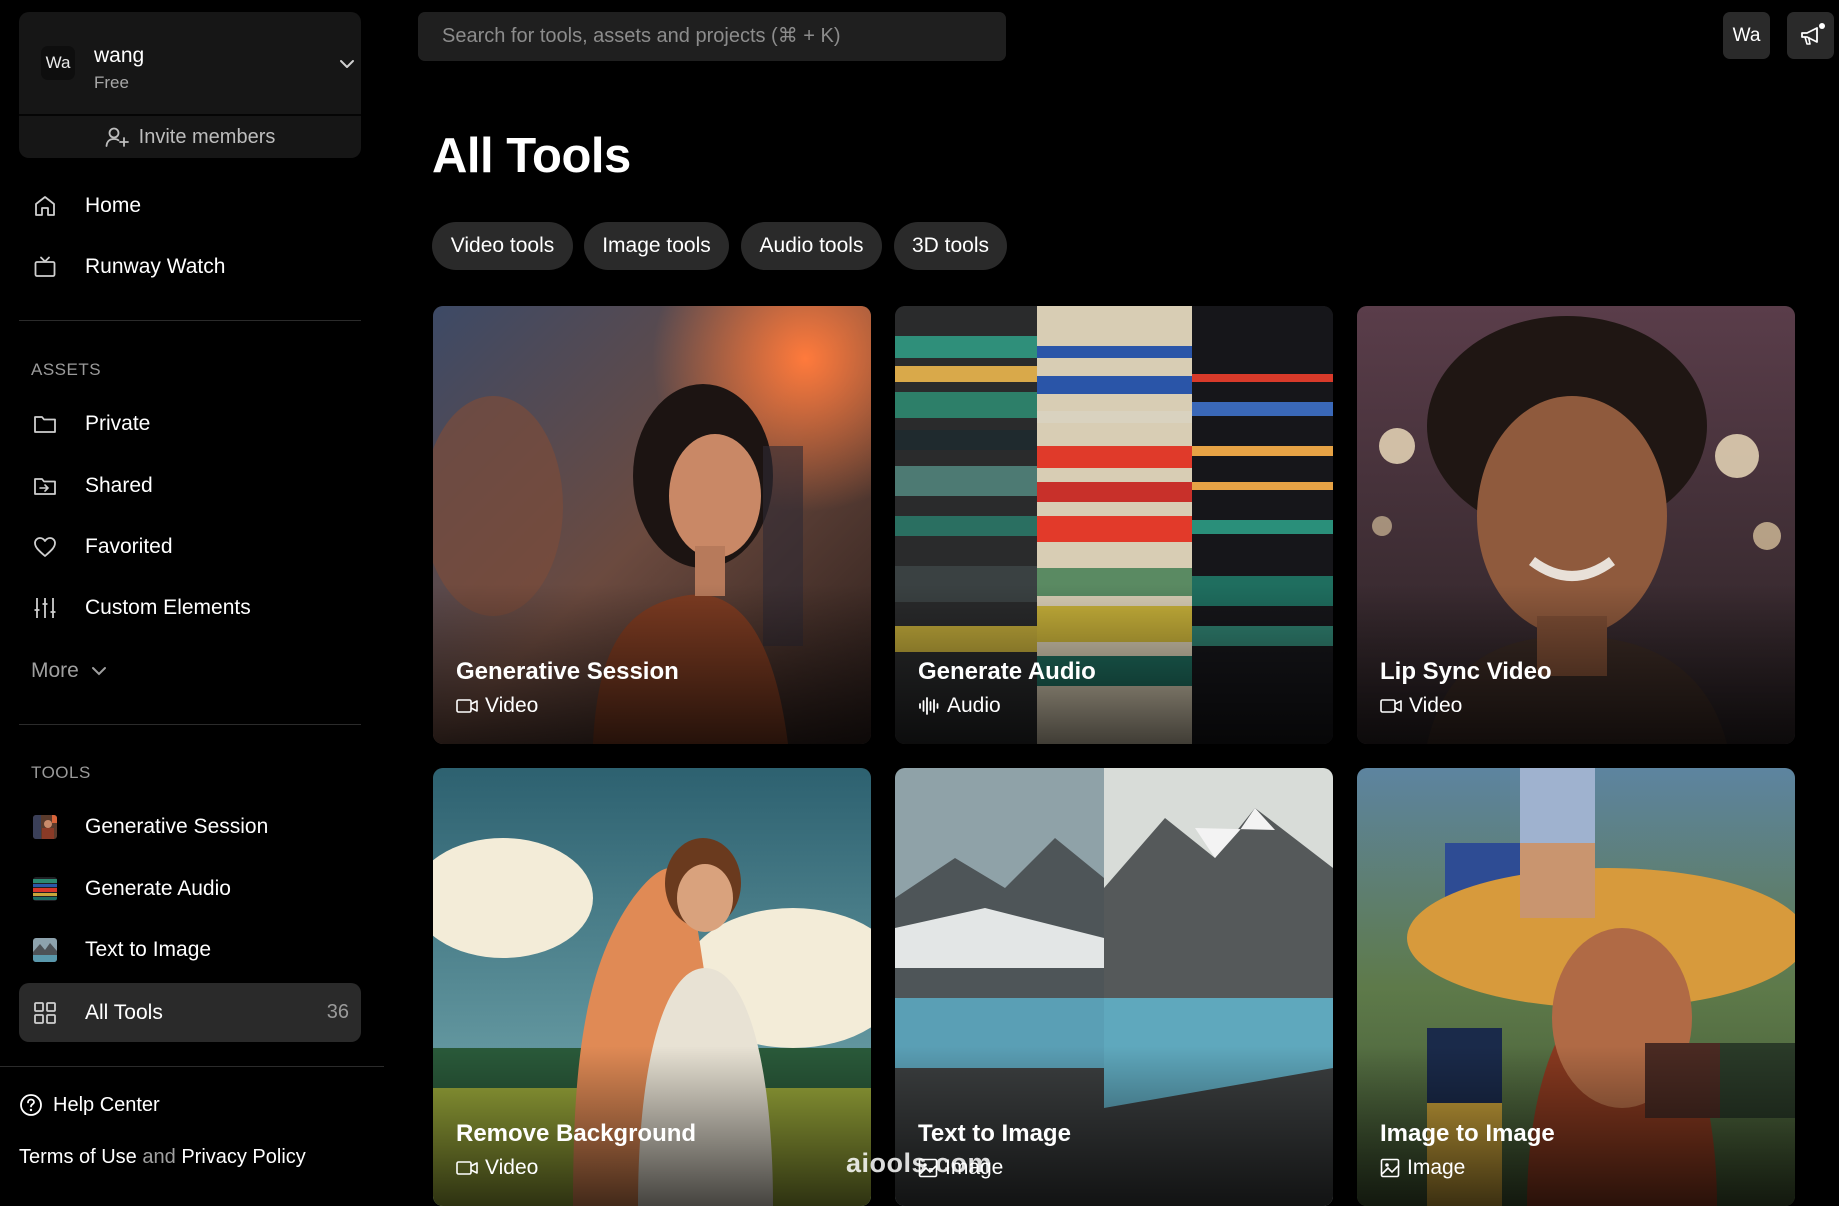 This screenshot has height=1206, width=1839. What do you see at coordinates (929, 706) in the screenshot?
I see `audio-wave-icon` at bounding box center [929, 706].